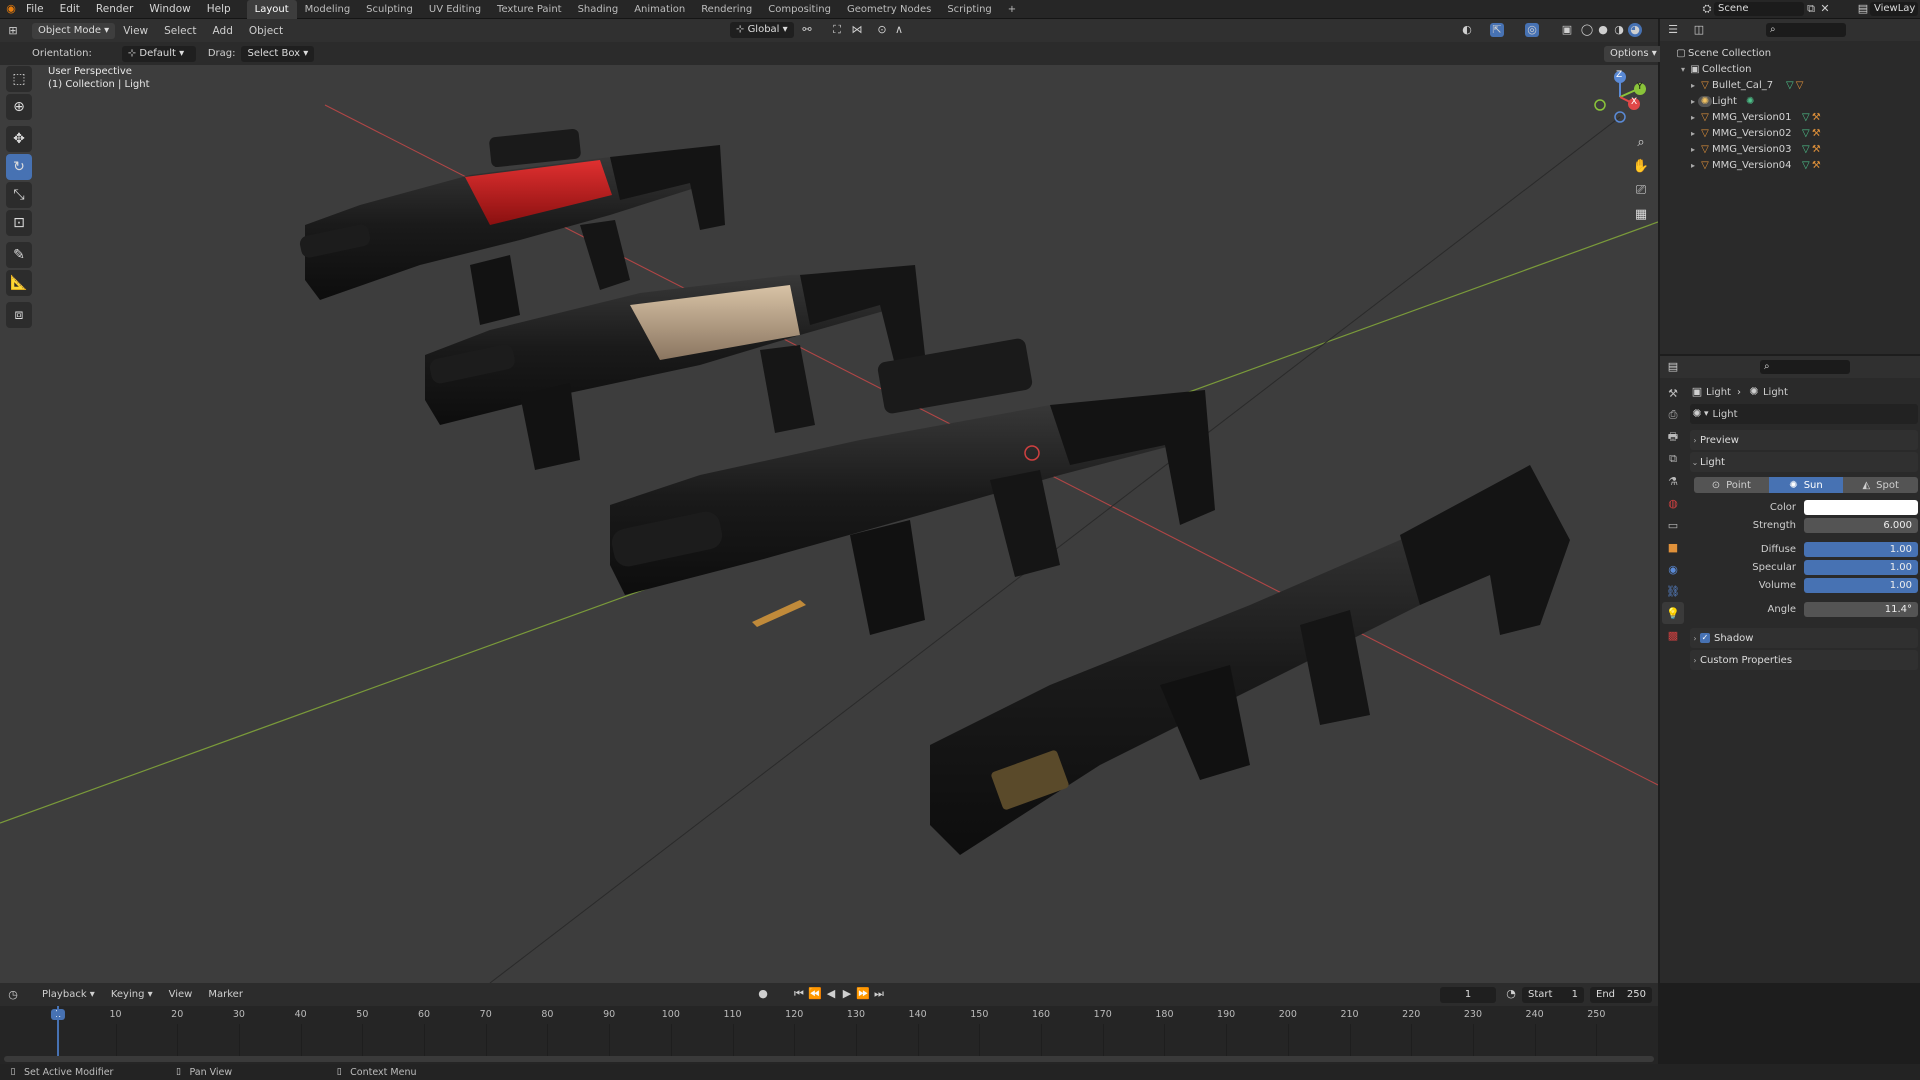 Image resolution: width=1920 pixels, height=1080 pixels. I want to click on menu-select: Select, so click(180, 31).